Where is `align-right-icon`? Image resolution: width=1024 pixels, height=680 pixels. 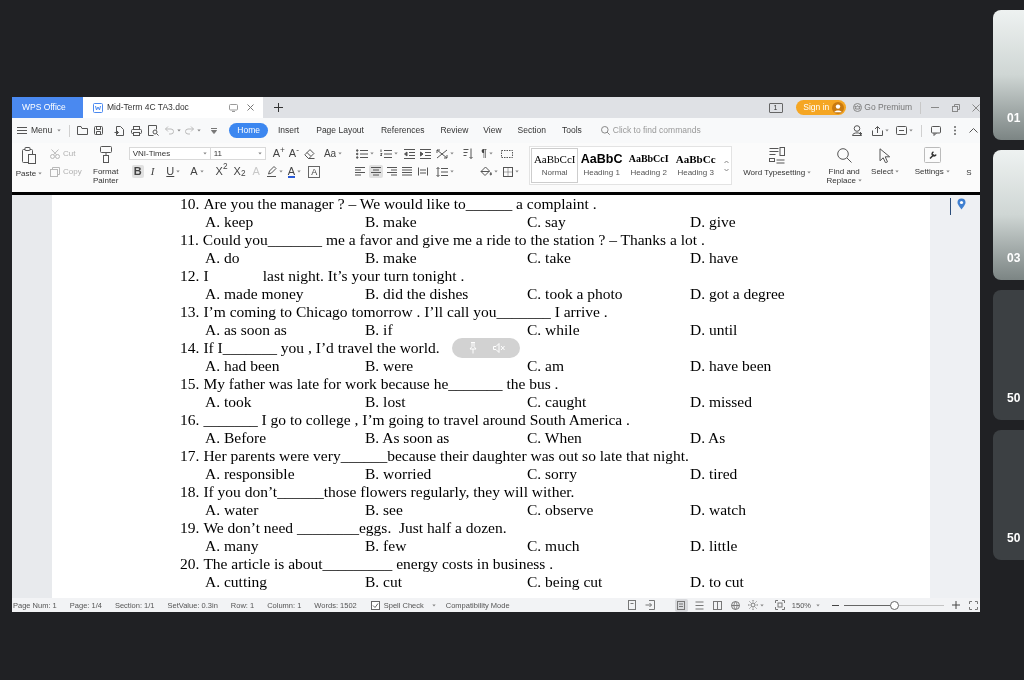 align-right-icon is located at coordinates (392, 171).